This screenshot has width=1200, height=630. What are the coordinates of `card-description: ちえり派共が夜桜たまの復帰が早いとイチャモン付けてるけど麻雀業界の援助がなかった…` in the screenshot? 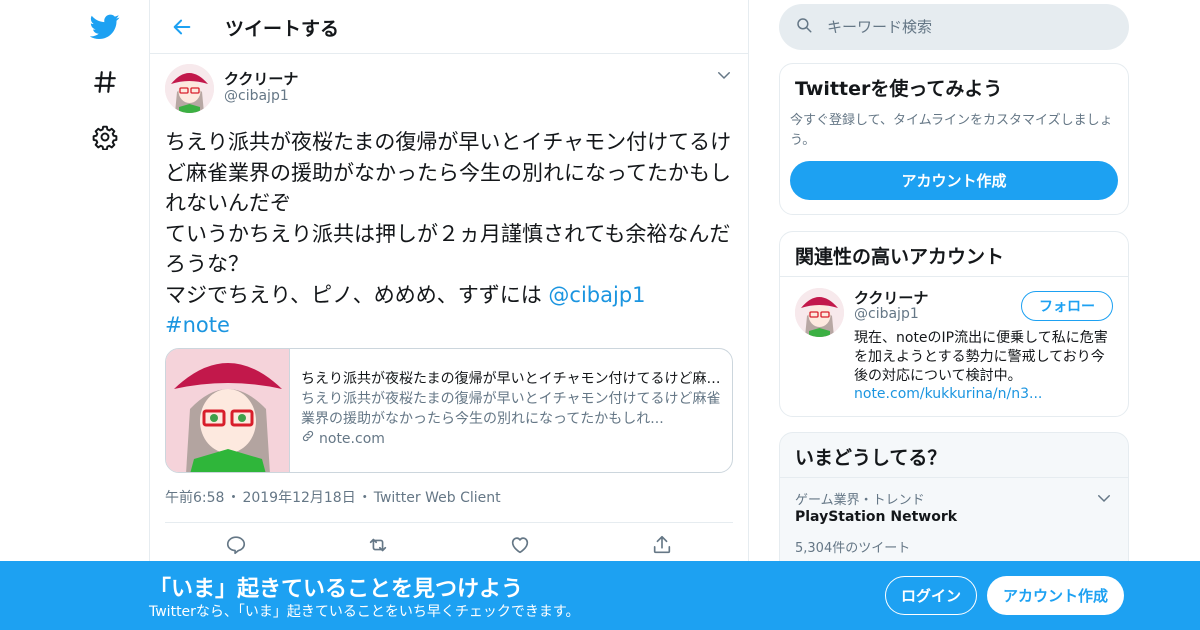 It's located at (511, 409).